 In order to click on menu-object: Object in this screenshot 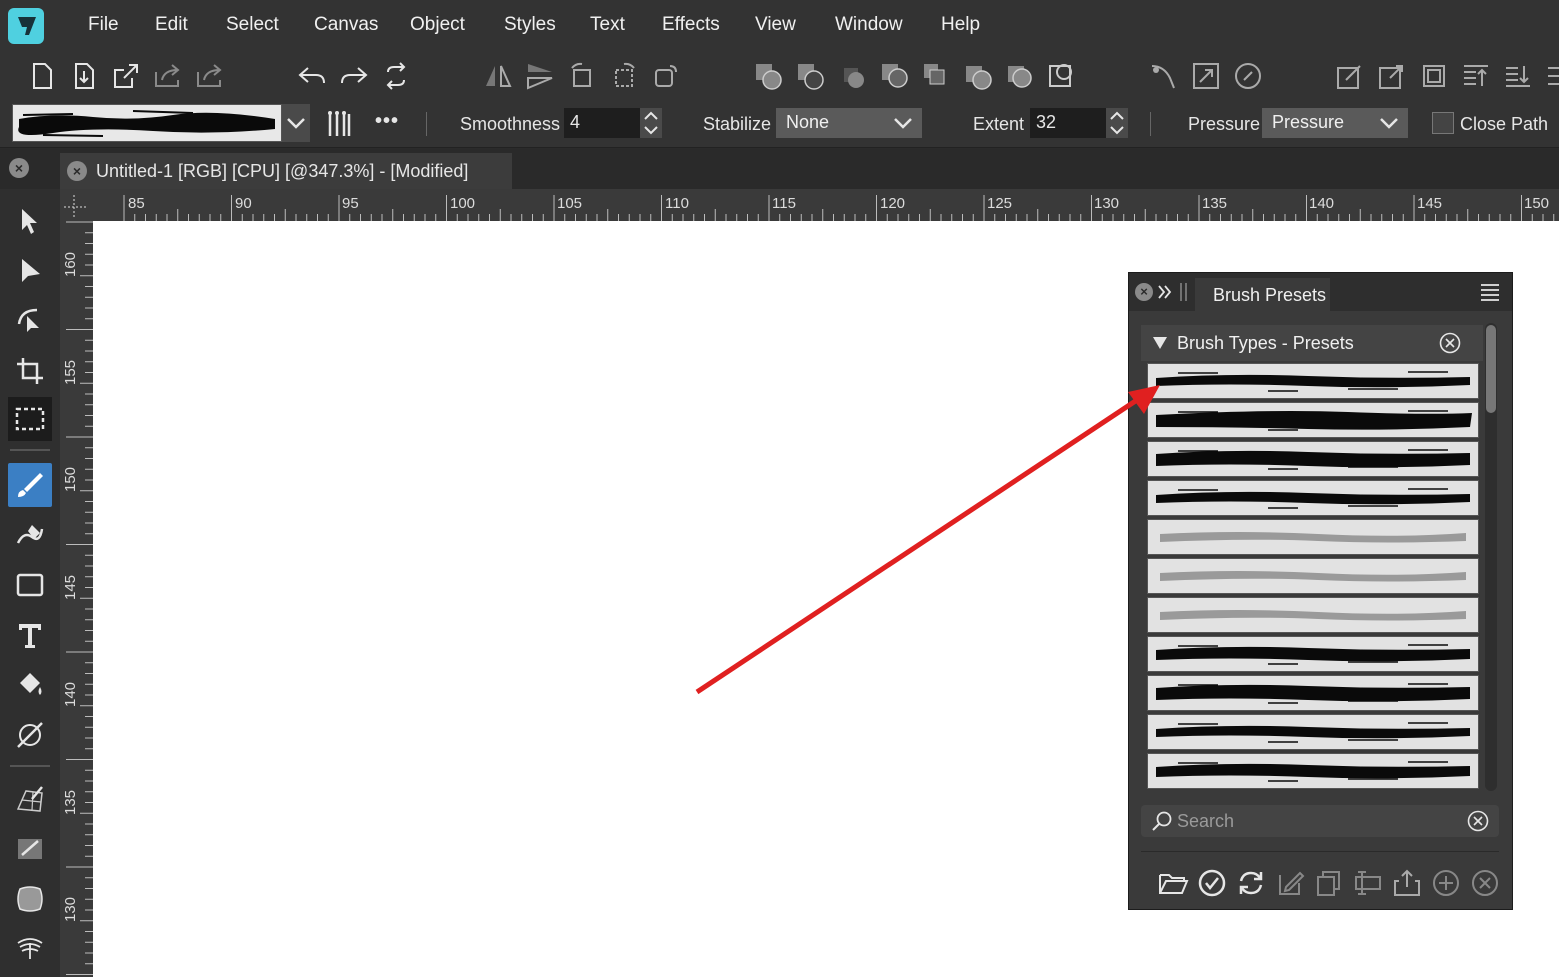, I will do `click(437, 25)`.